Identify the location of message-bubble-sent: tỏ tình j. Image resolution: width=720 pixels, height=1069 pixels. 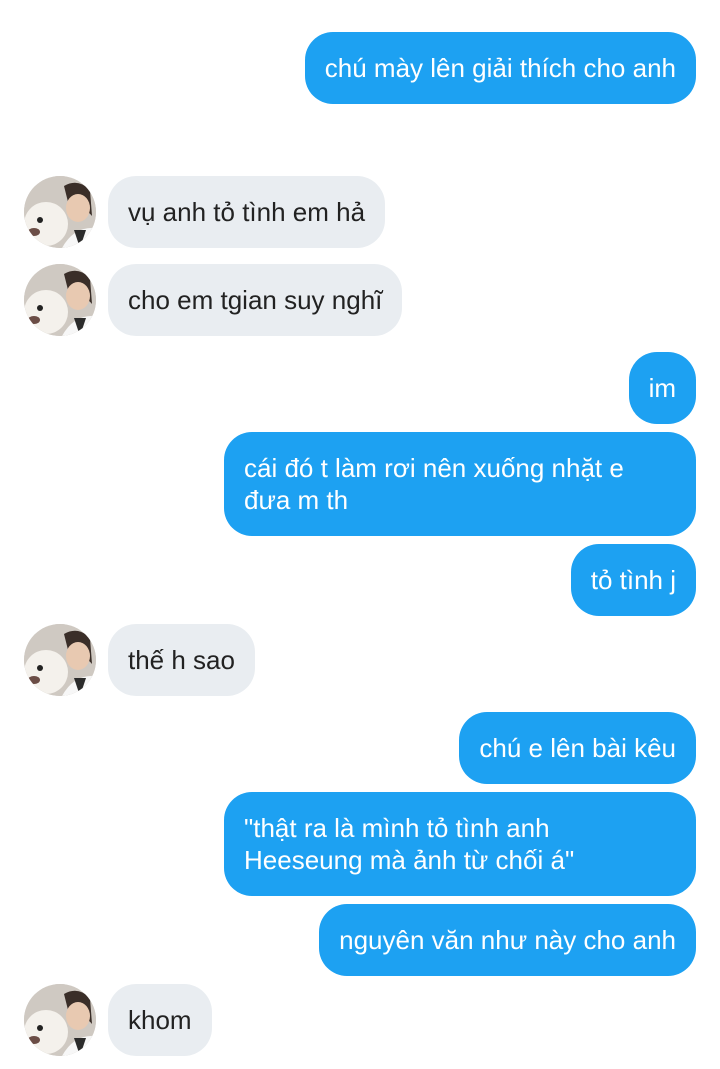
(633, 580).